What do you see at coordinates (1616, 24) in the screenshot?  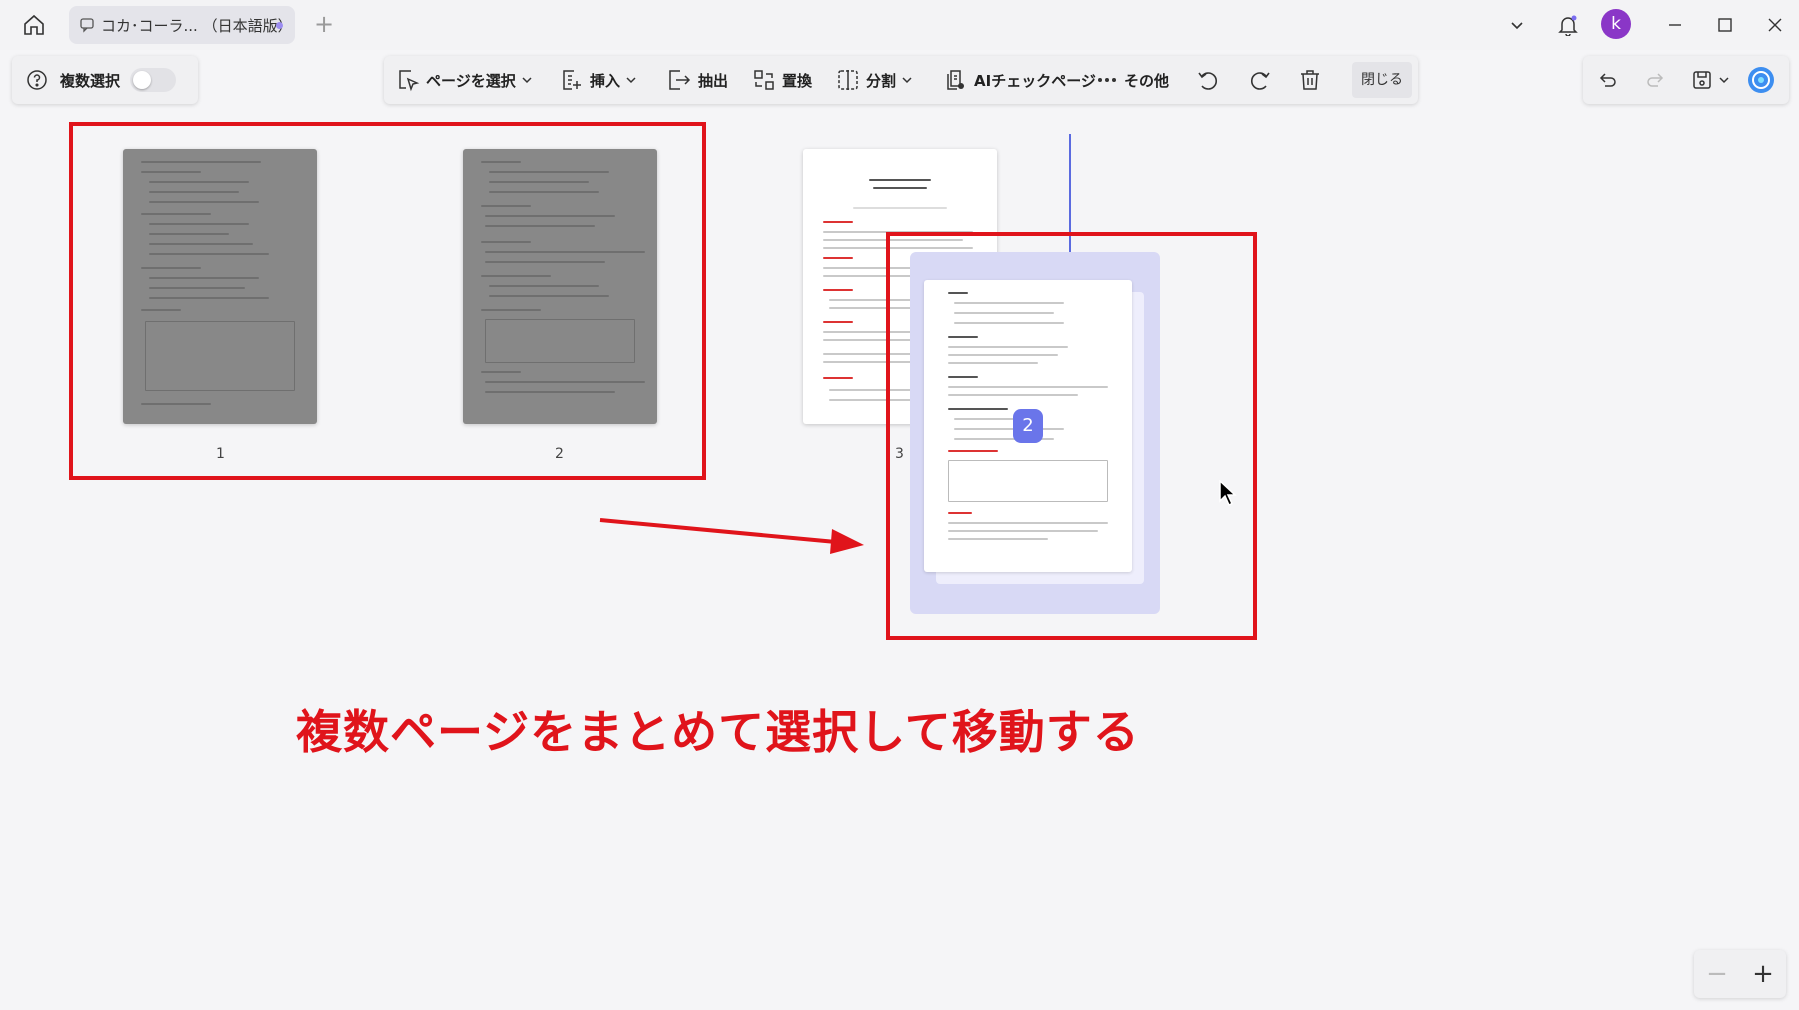 I see `avatar: k` at bounding box center [1616, 24].